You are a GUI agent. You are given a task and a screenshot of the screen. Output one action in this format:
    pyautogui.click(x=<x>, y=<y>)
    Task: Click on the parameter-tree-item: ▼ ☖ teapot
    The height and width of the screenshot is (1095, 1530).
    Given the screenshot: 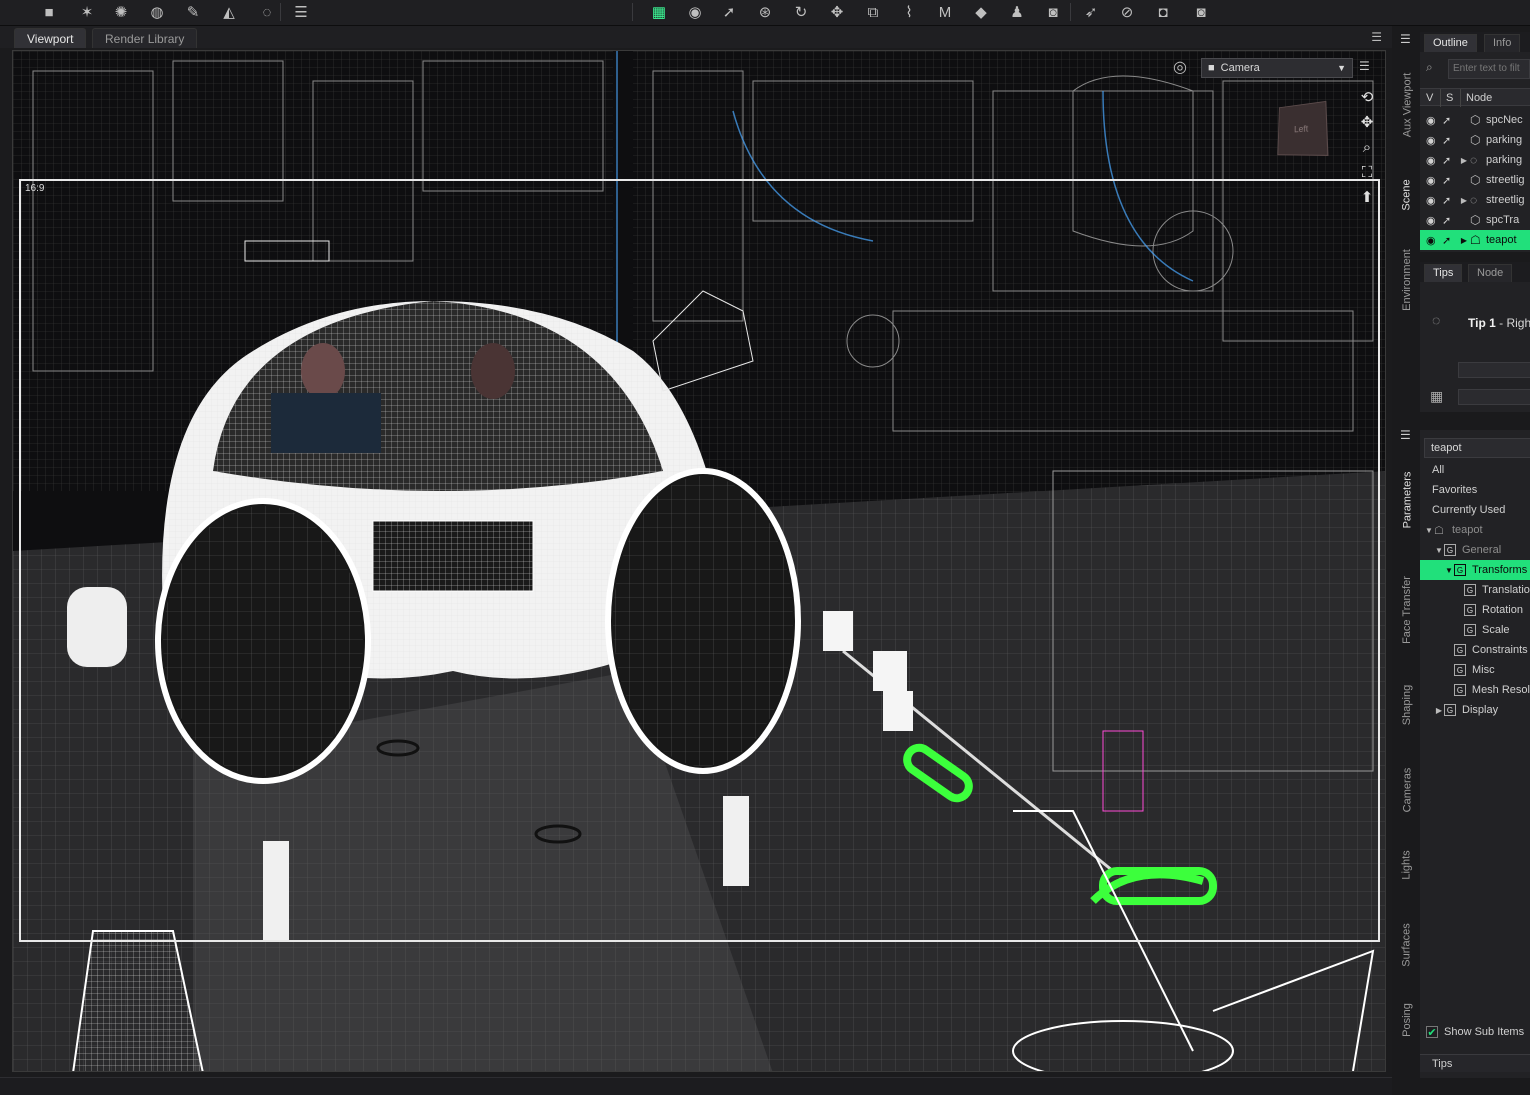 What is the action you would take?
    pyautogui.click(x=1475, y=530)
    